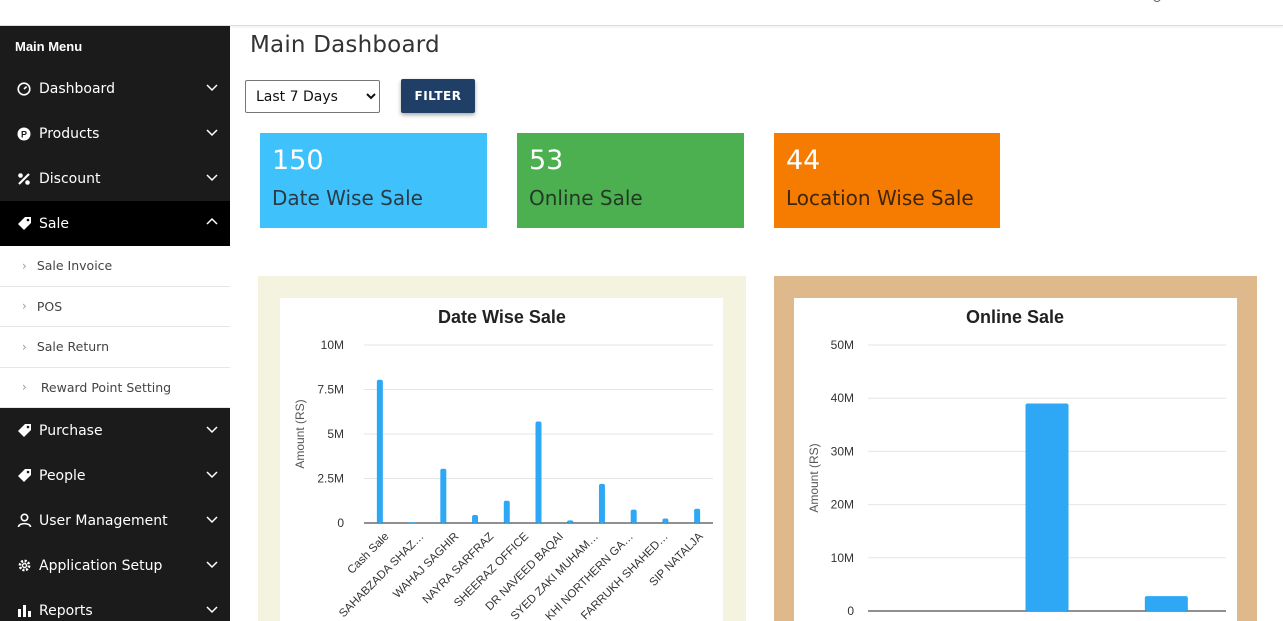 This screenshot has width=1283, height=621. I want to click on sidebar-item-application-setup: Application Setup, so click(115, 565).